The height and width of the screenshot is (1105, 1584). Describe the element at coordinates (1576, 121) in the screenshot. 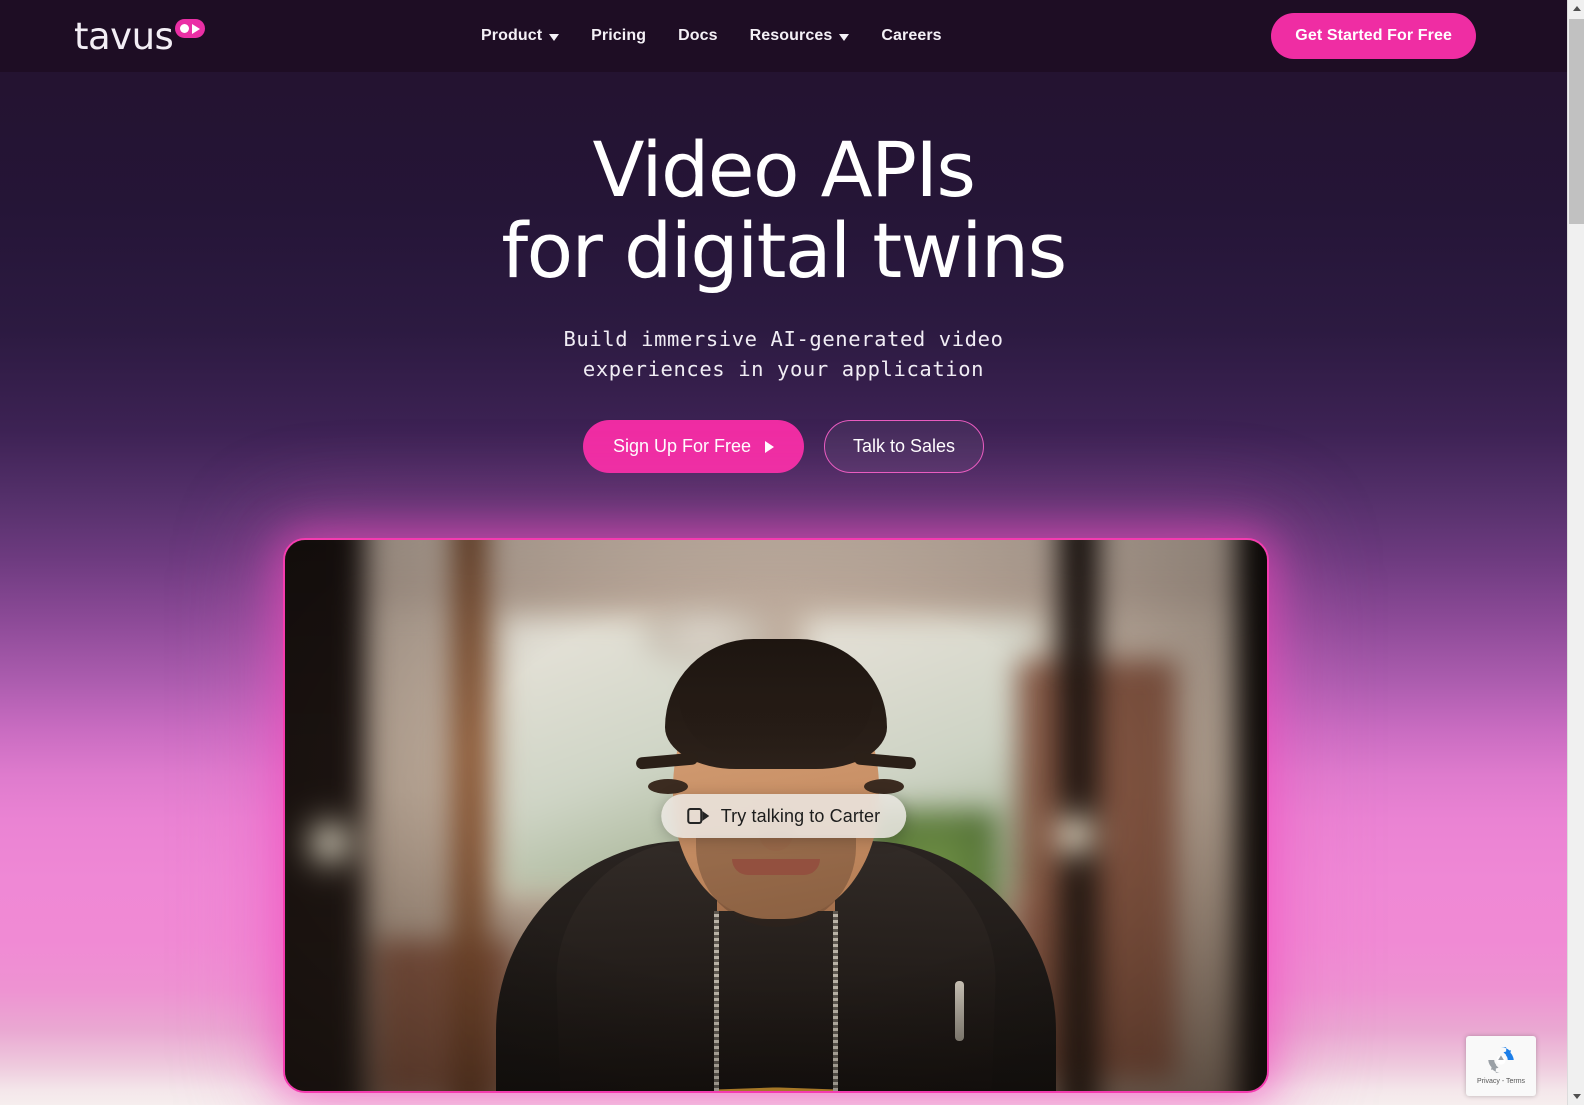

I see `scrollbar-thumb` at that location.